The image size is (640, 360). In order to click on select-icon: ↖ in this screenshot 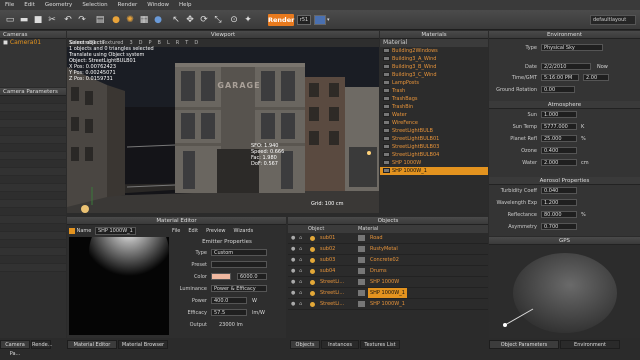, I will do `click(176, 20)`.